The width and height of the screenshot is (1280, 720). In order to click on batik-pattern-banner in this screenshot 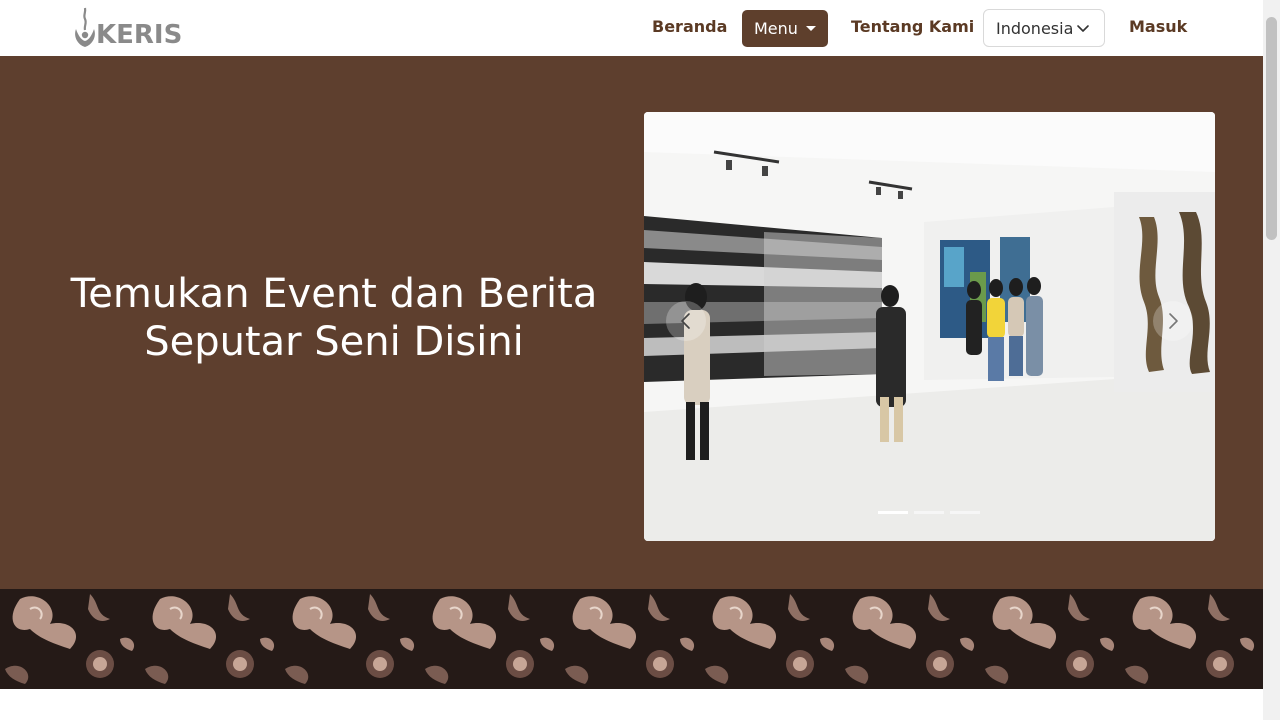, I will do `click(631, 639)`.